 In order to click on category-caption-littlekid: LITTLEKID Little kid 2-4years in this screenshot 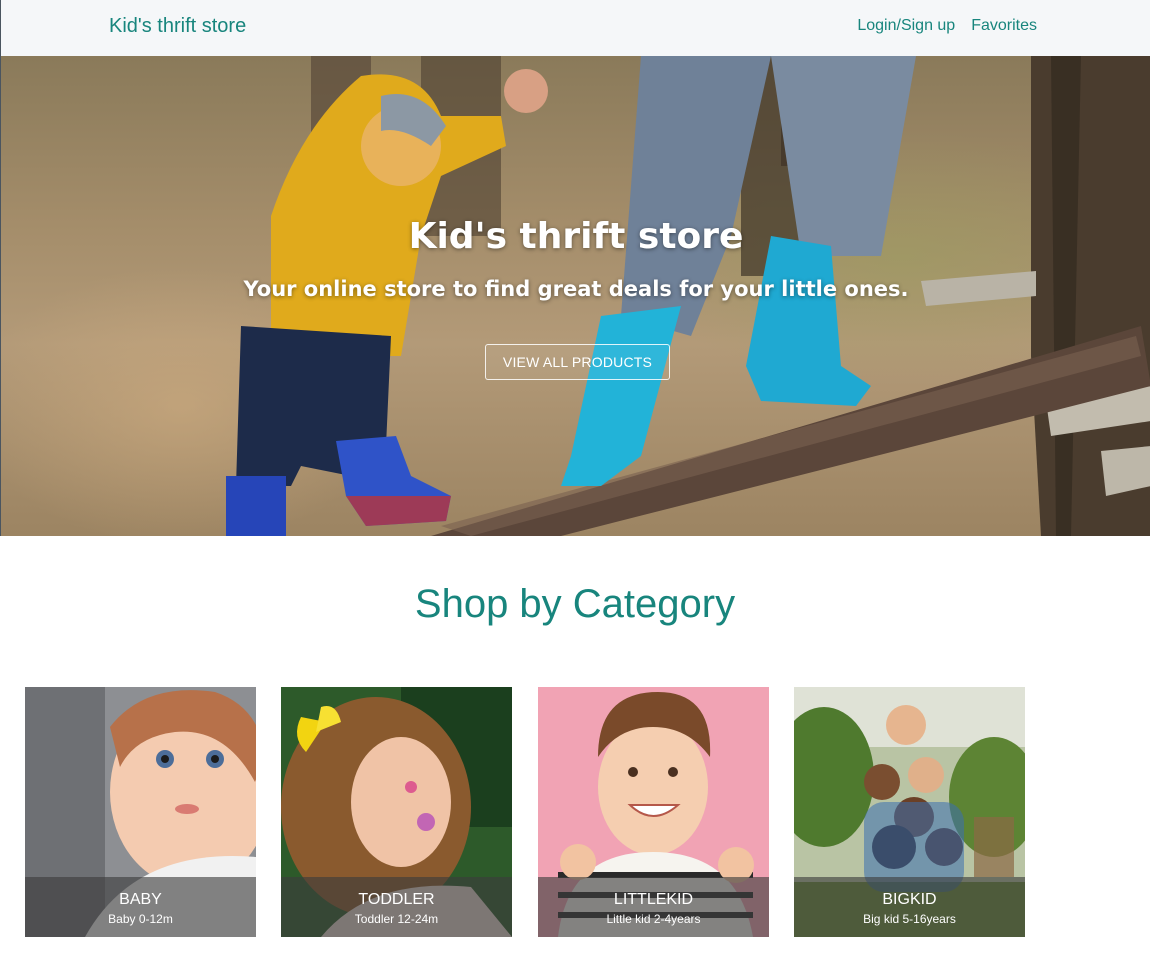, I will do `click(653, 907)`.